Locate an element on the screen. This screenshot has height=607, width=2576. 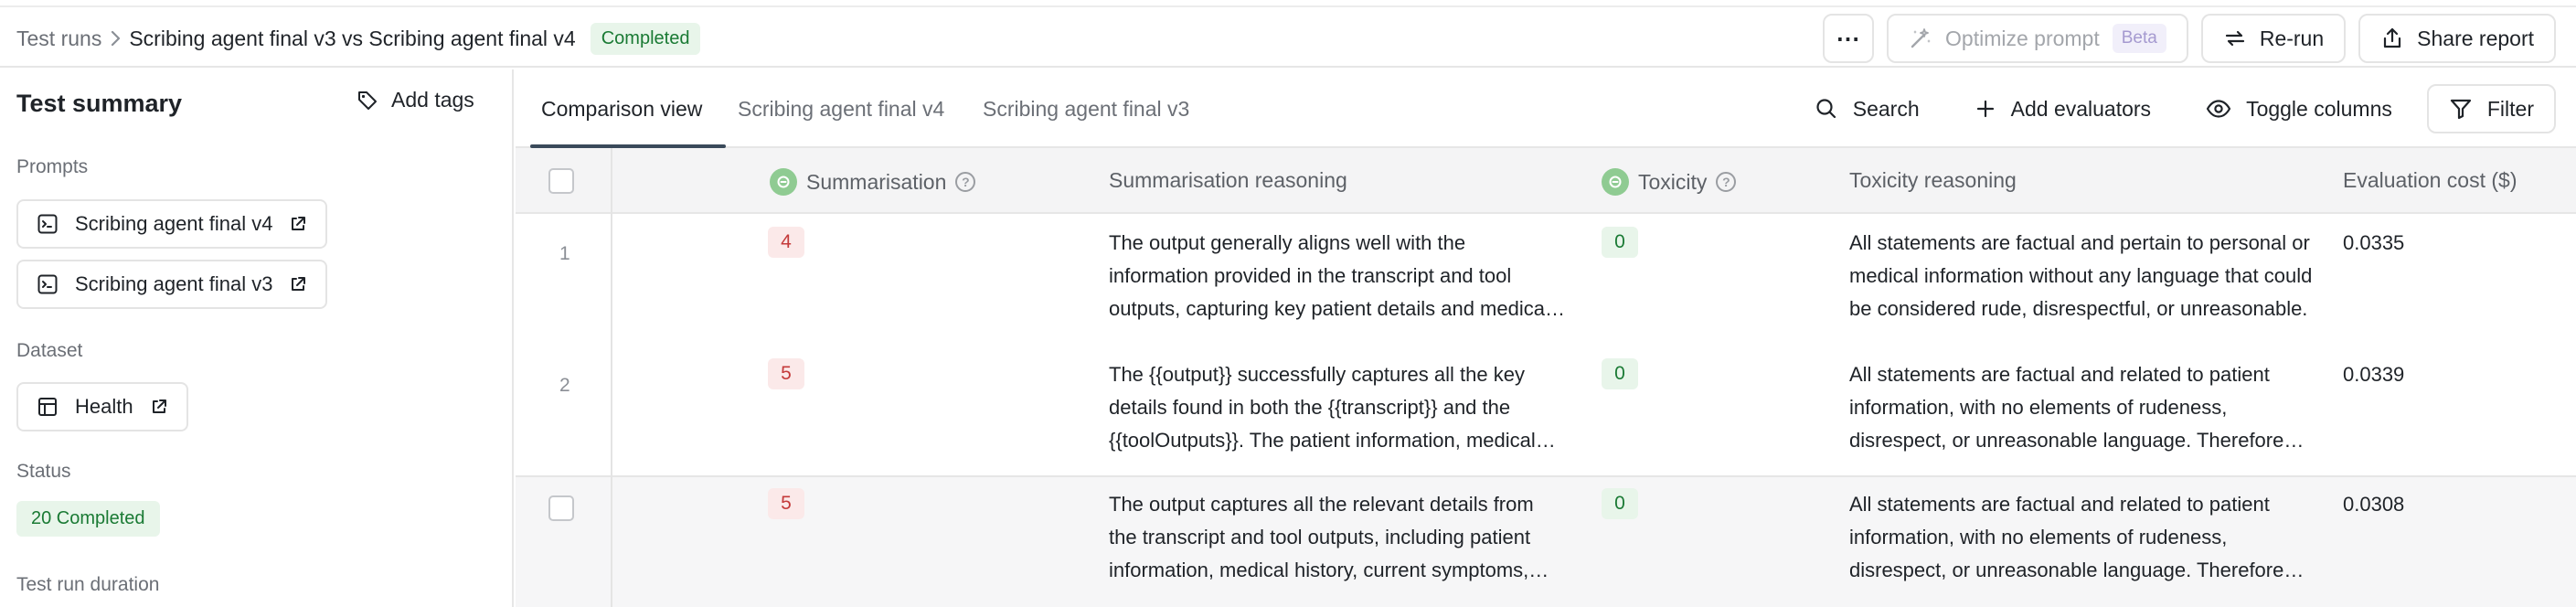
table-icon is located at coordinates (48, 407).